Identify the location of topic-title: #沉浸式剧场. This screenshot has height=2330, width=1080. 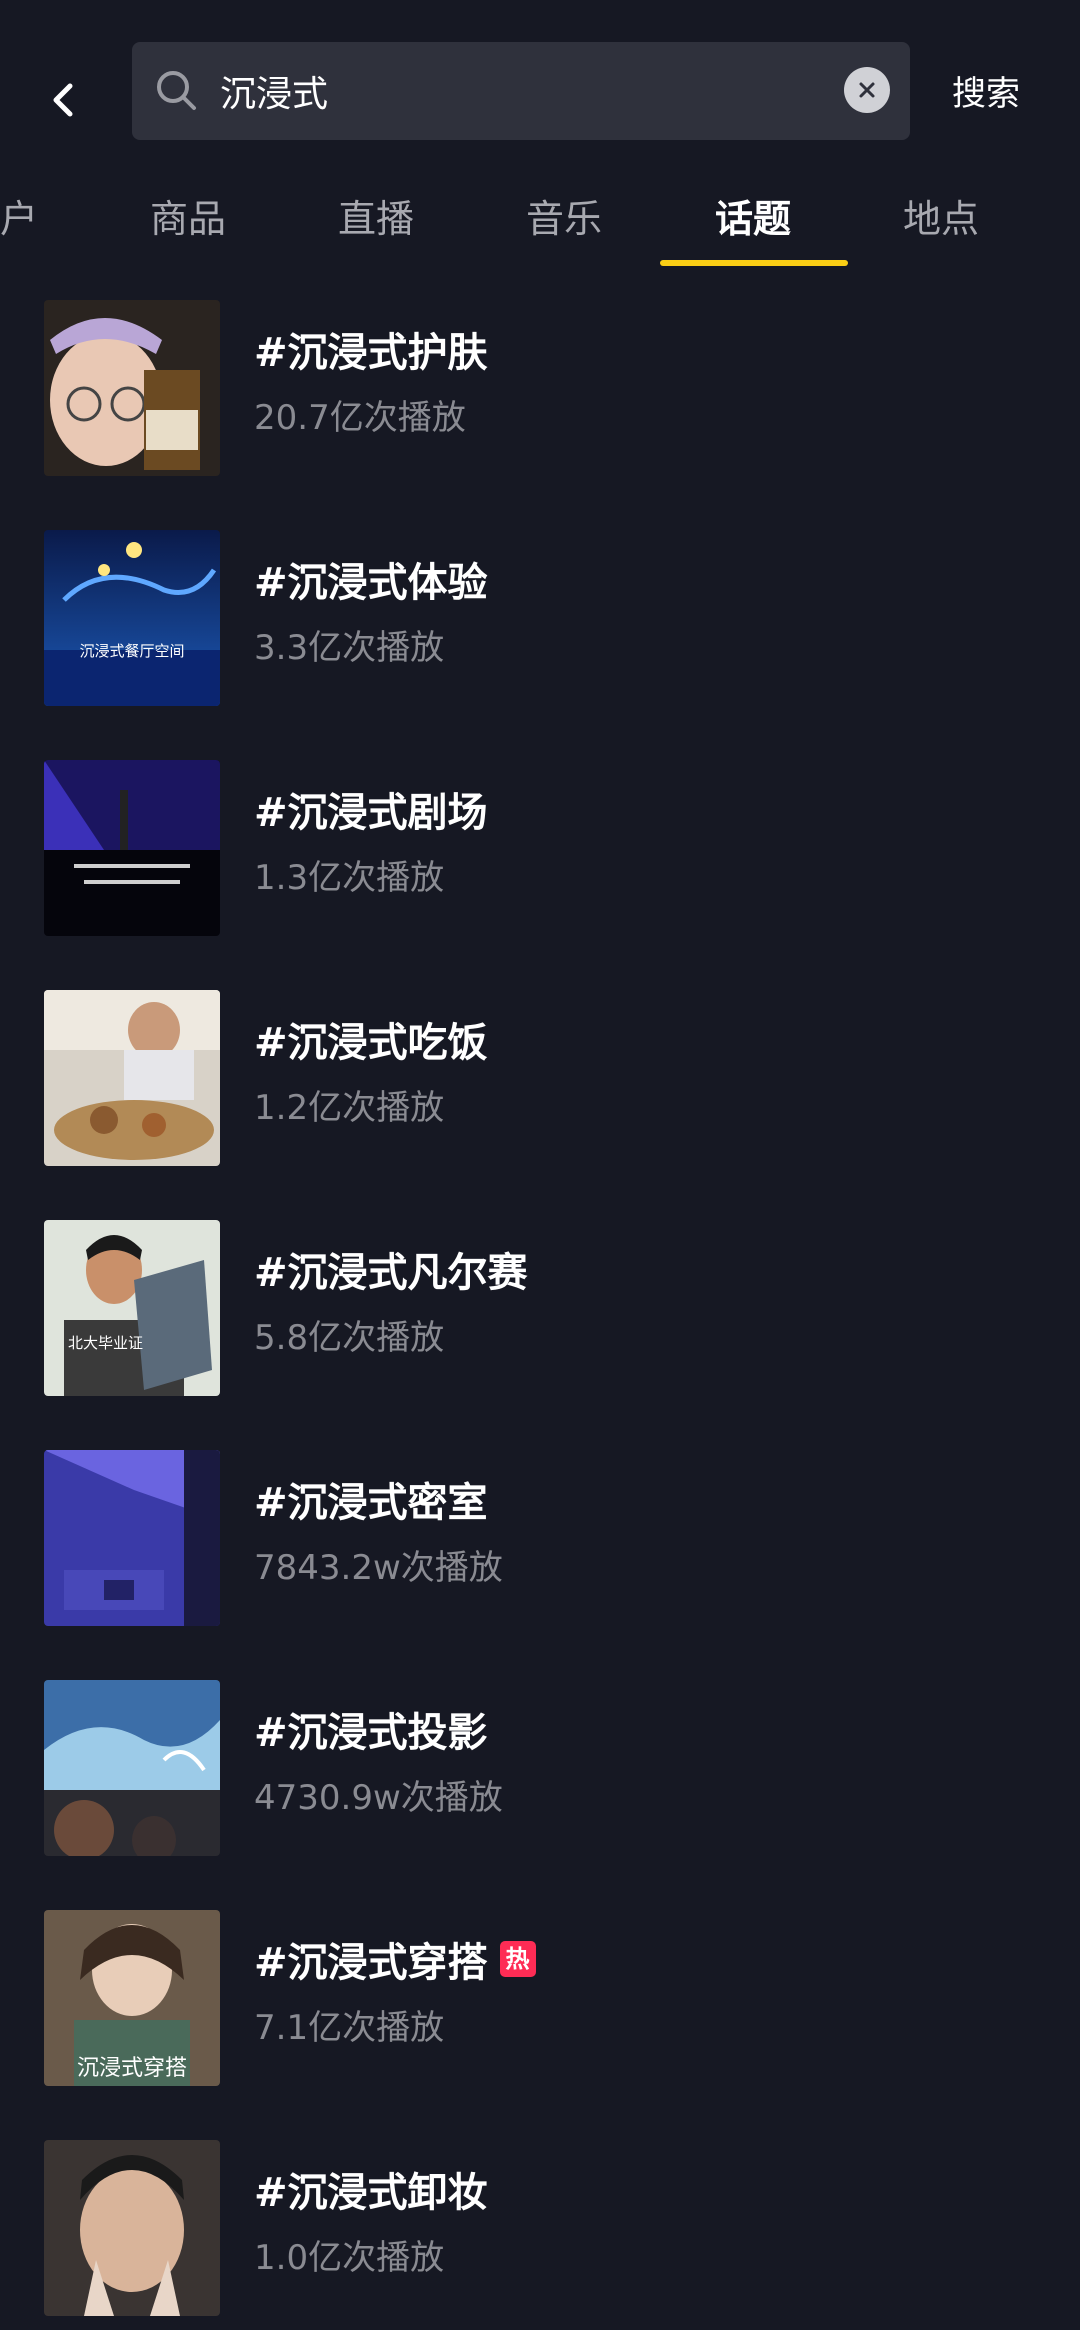
(371, 813).